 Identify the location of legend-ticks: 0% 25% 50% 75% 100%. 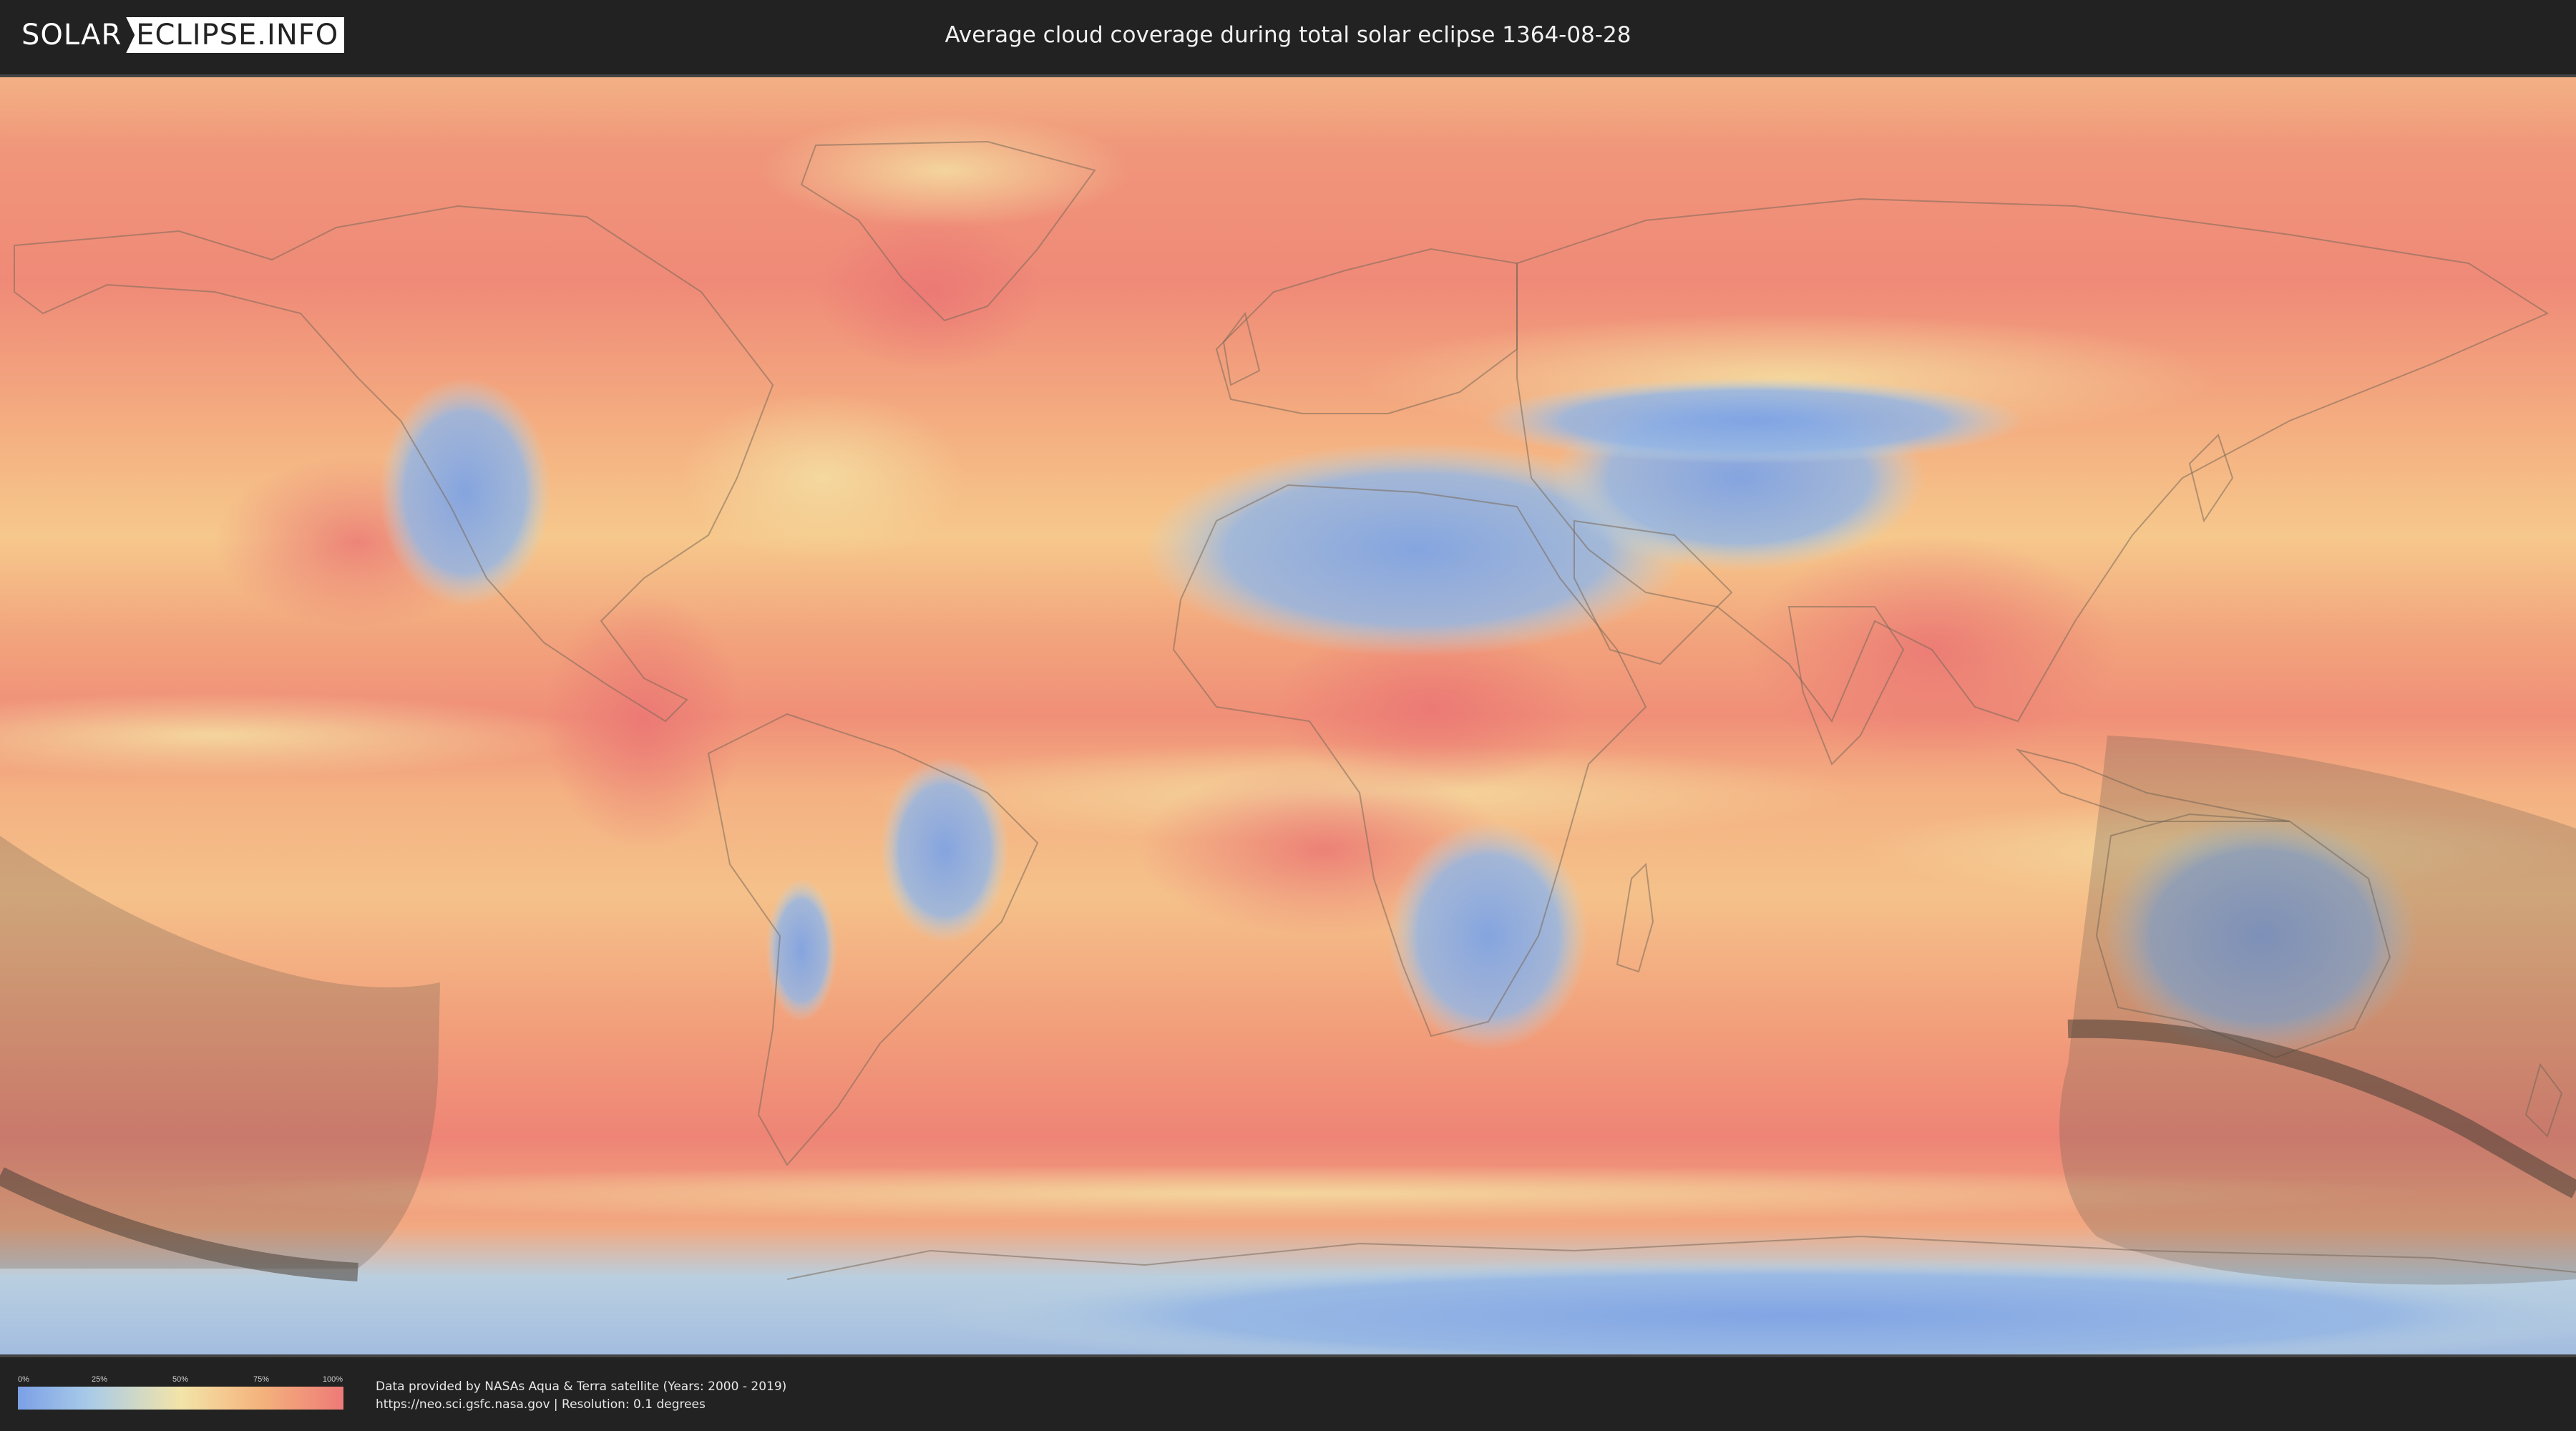
(180, 1381).